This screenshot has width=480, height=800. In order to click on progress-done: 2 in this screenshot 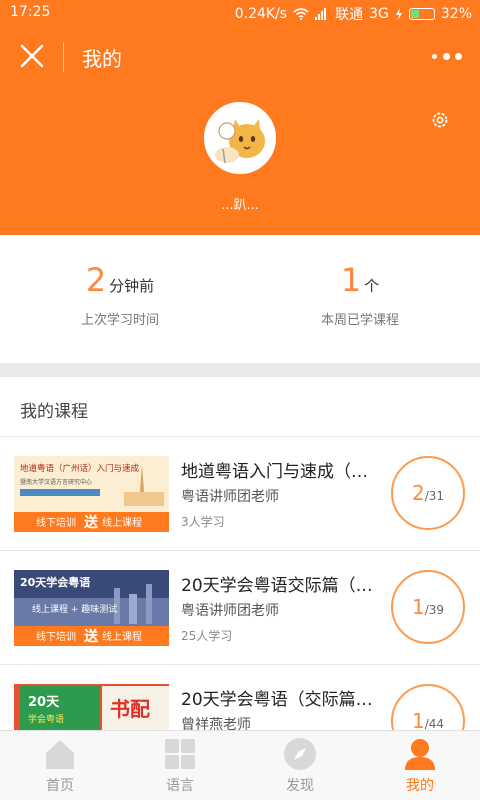, I will do `click(418, 493)`.